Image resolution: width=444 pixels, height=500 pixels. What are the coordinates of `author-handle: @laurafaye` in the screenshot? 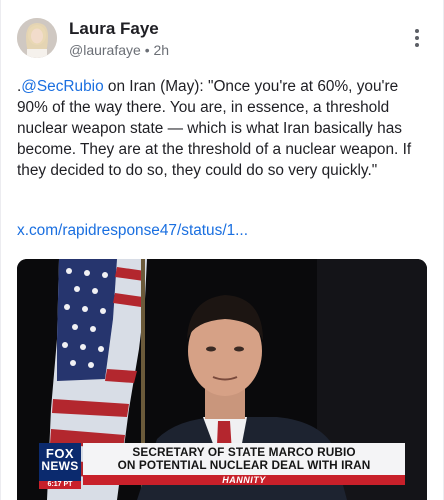 It's located at (105, 50).